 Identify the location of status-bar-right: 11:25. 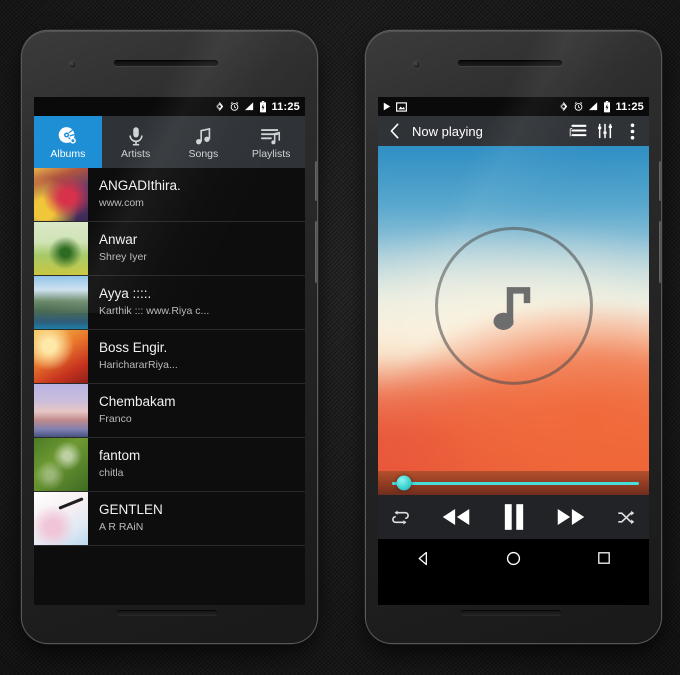
(513, 106).